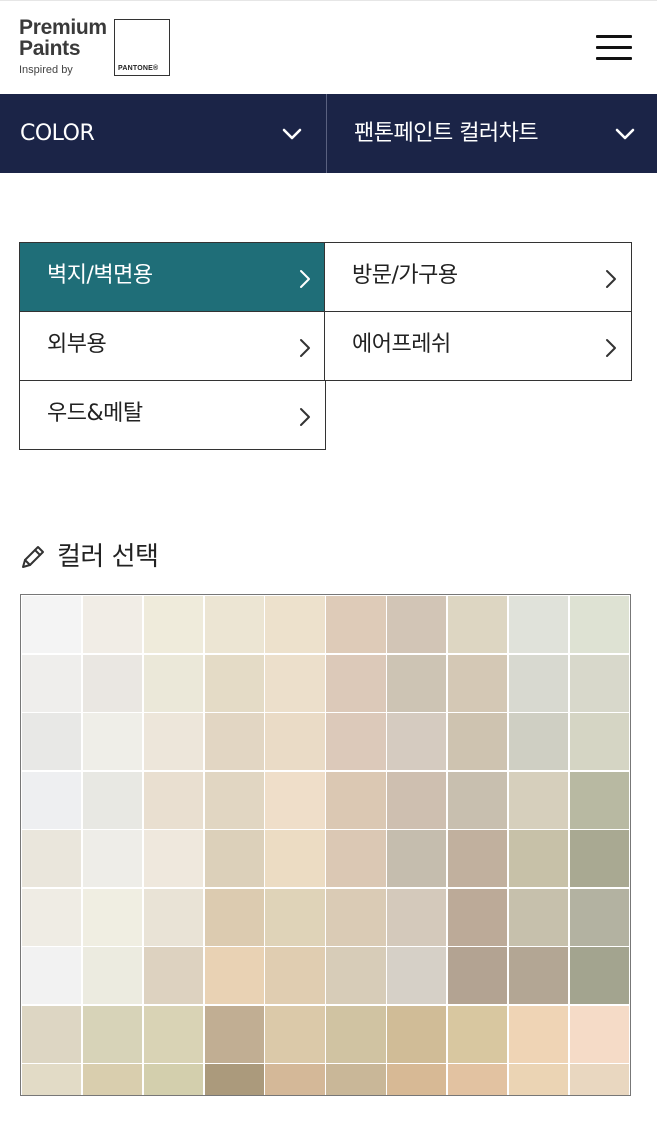 Image resolution: width=657 pixels, height=1125 pixels. Describe the element at coordinates (305, 279) in the screenshot. I see `chevron-right-icon` at that location.